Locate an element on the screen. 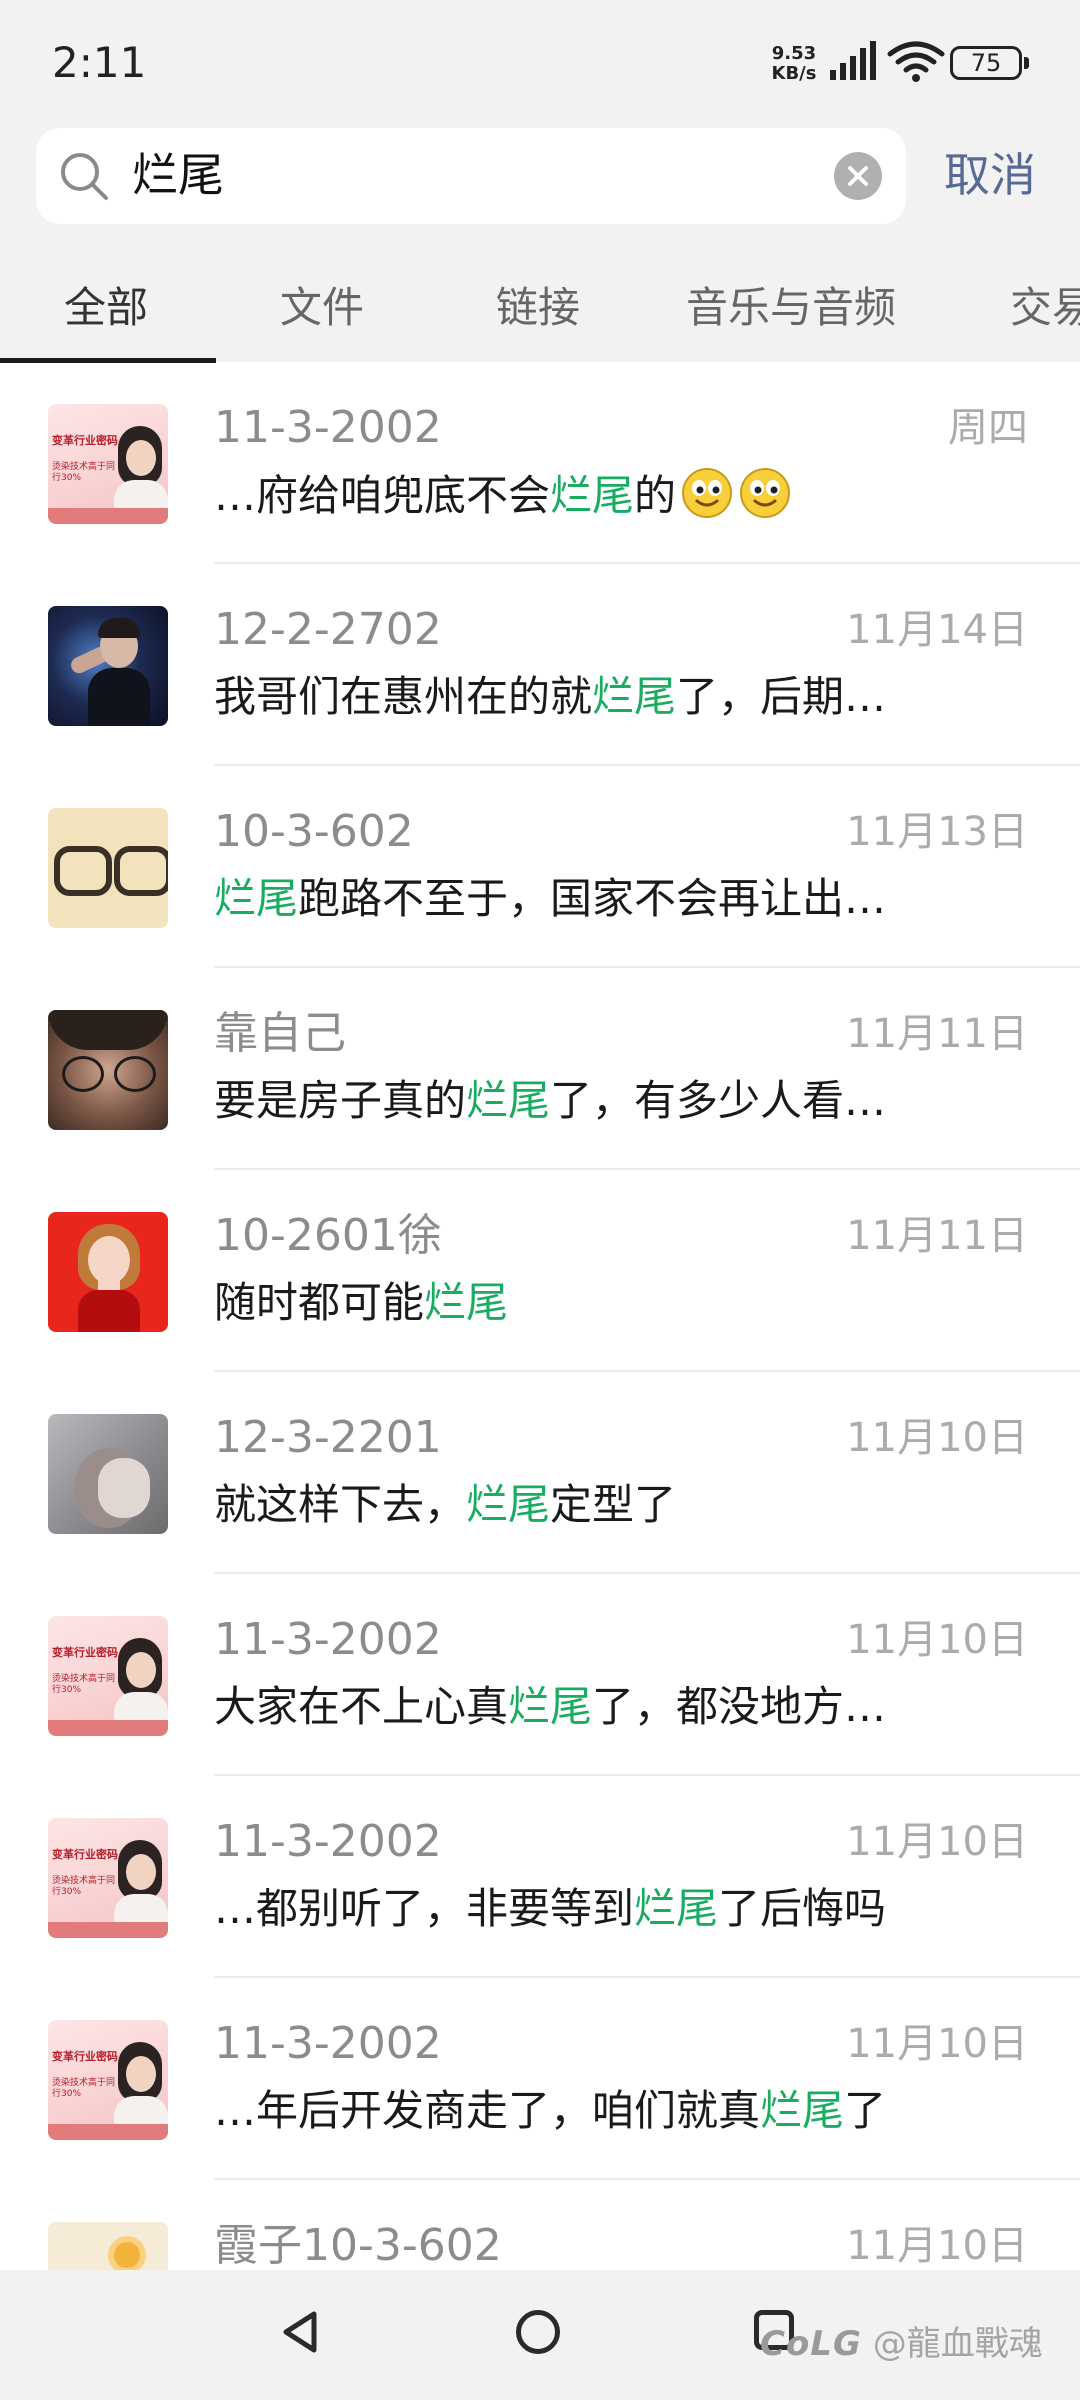 This screenshot has height=2400, width=1080. contact-name: 10-3-602 is located at coordinates (314, 831).